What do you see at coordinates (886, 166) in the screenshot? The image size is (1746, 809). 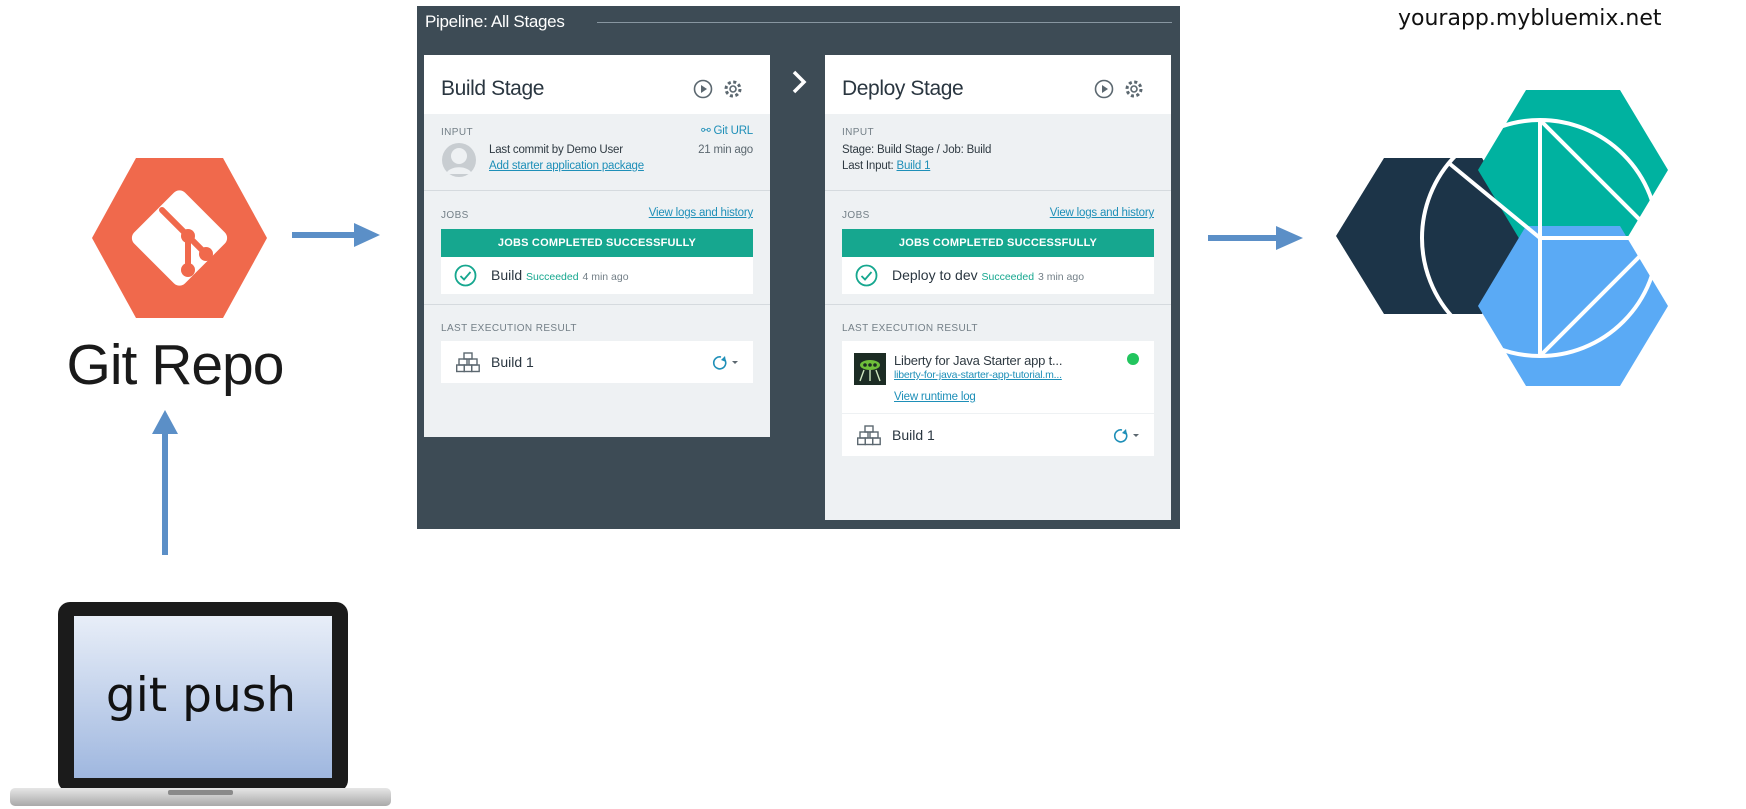 I see `last-input-line: Last Input: Build 1` at bounding box center [886, 166].